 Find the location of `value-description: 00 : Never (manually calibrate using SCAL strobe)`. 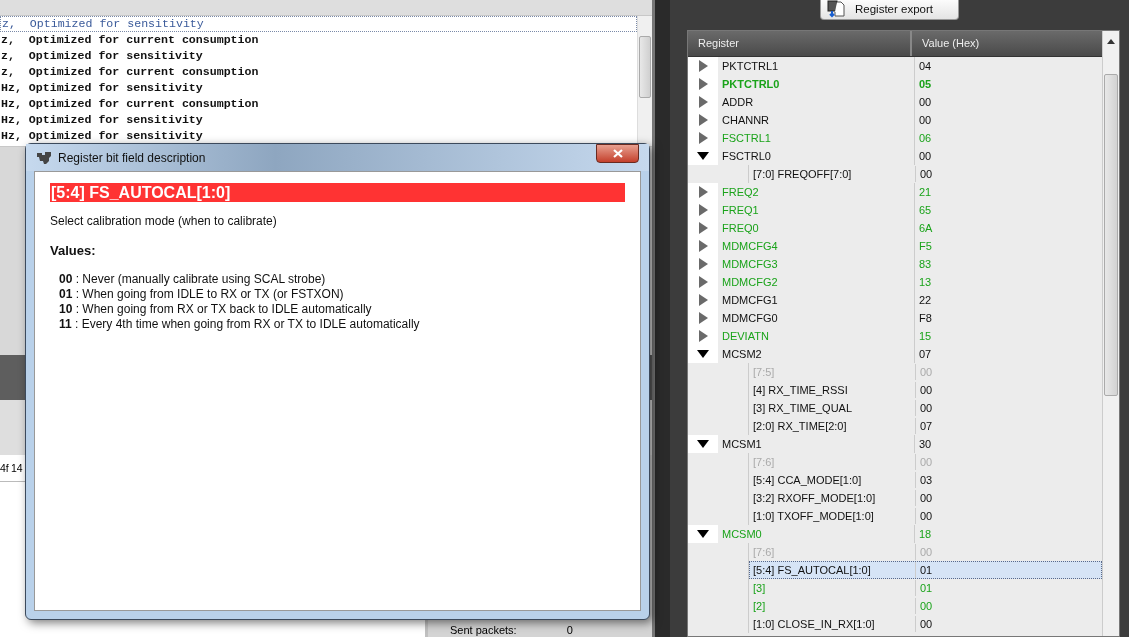

value-description: 00 : Never (manually calibrate using SCAL strobe) is located at coordinates (193, 279).